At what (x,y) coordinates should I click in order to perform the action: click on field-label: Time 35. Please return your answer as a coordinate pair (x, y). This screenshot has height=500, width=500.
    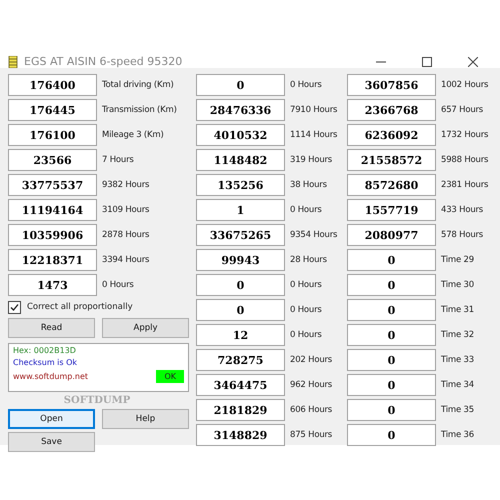
    Looking at the image, I should click on (457, 410).